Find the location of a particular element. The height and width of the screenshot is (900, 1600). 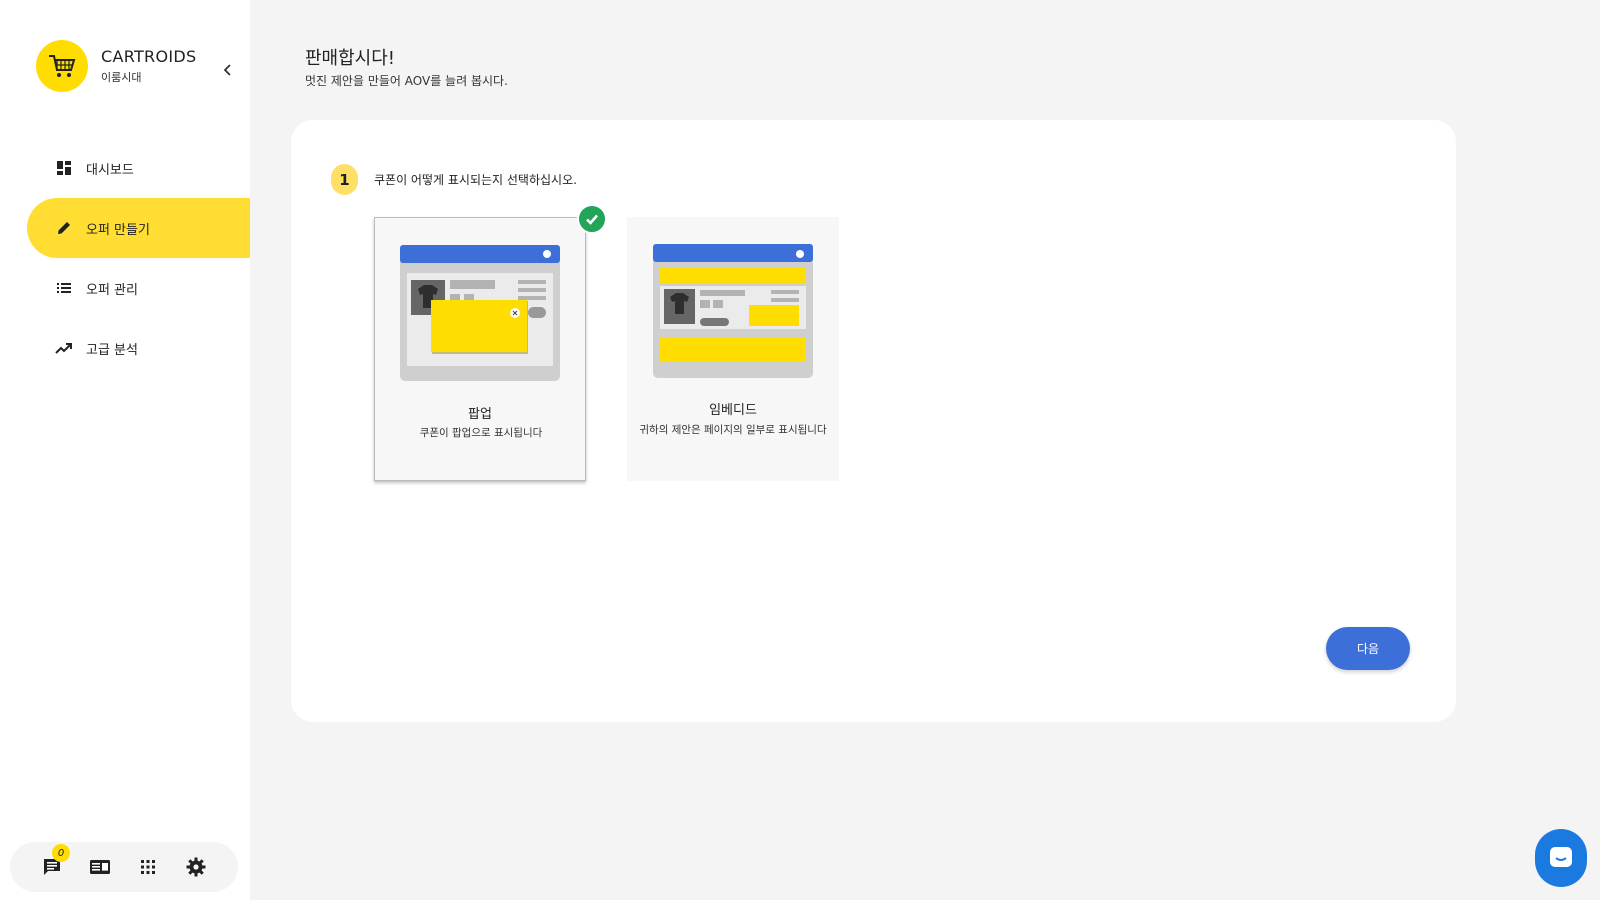

option-title: 임베디드 is located at coordinates (733, 410).